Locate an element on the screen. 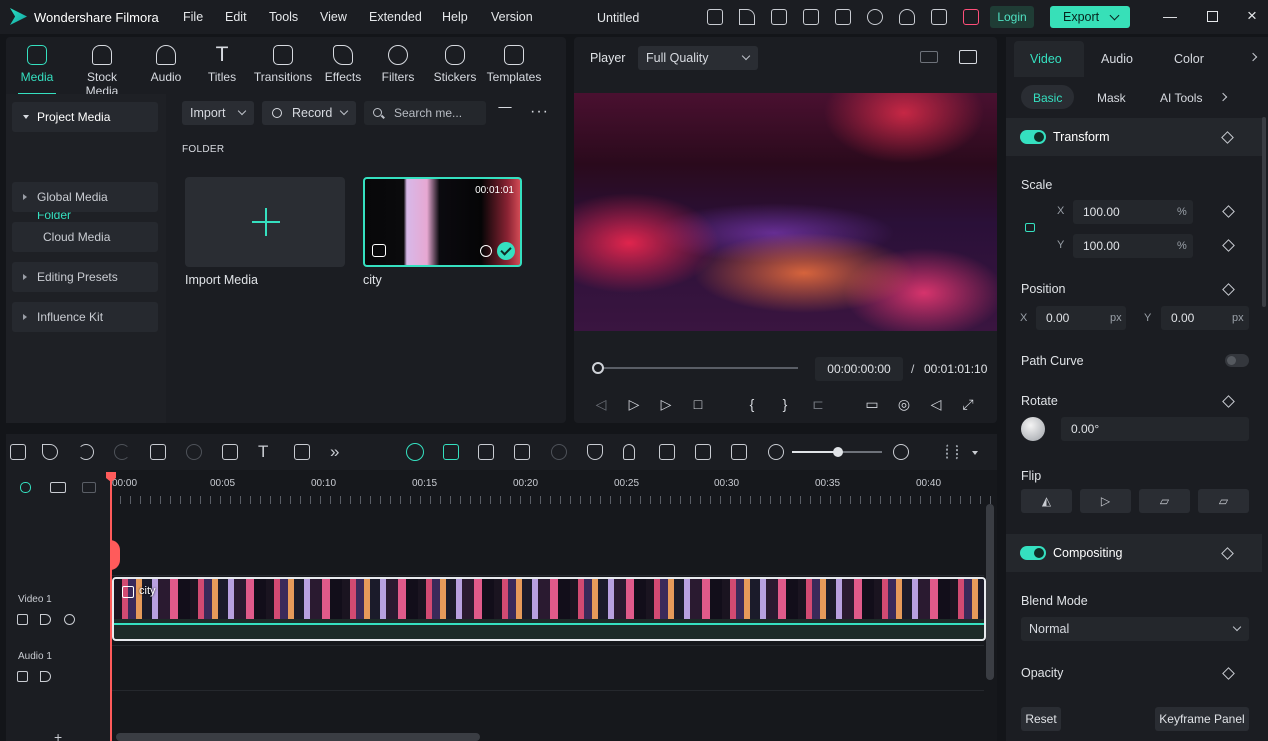  display-icon: ▭ is located at coordinates (872, 404).